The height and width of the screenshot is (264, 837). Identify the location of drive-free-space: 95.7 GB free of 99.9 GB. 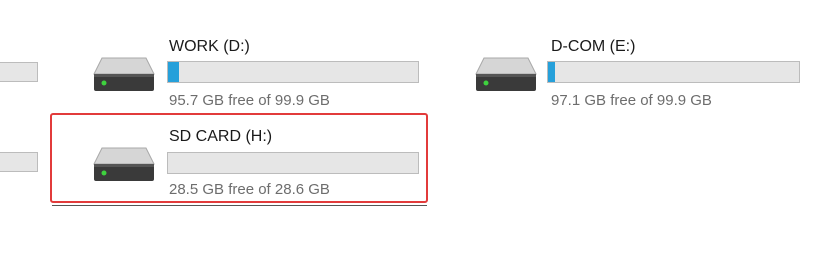
(249, 100).